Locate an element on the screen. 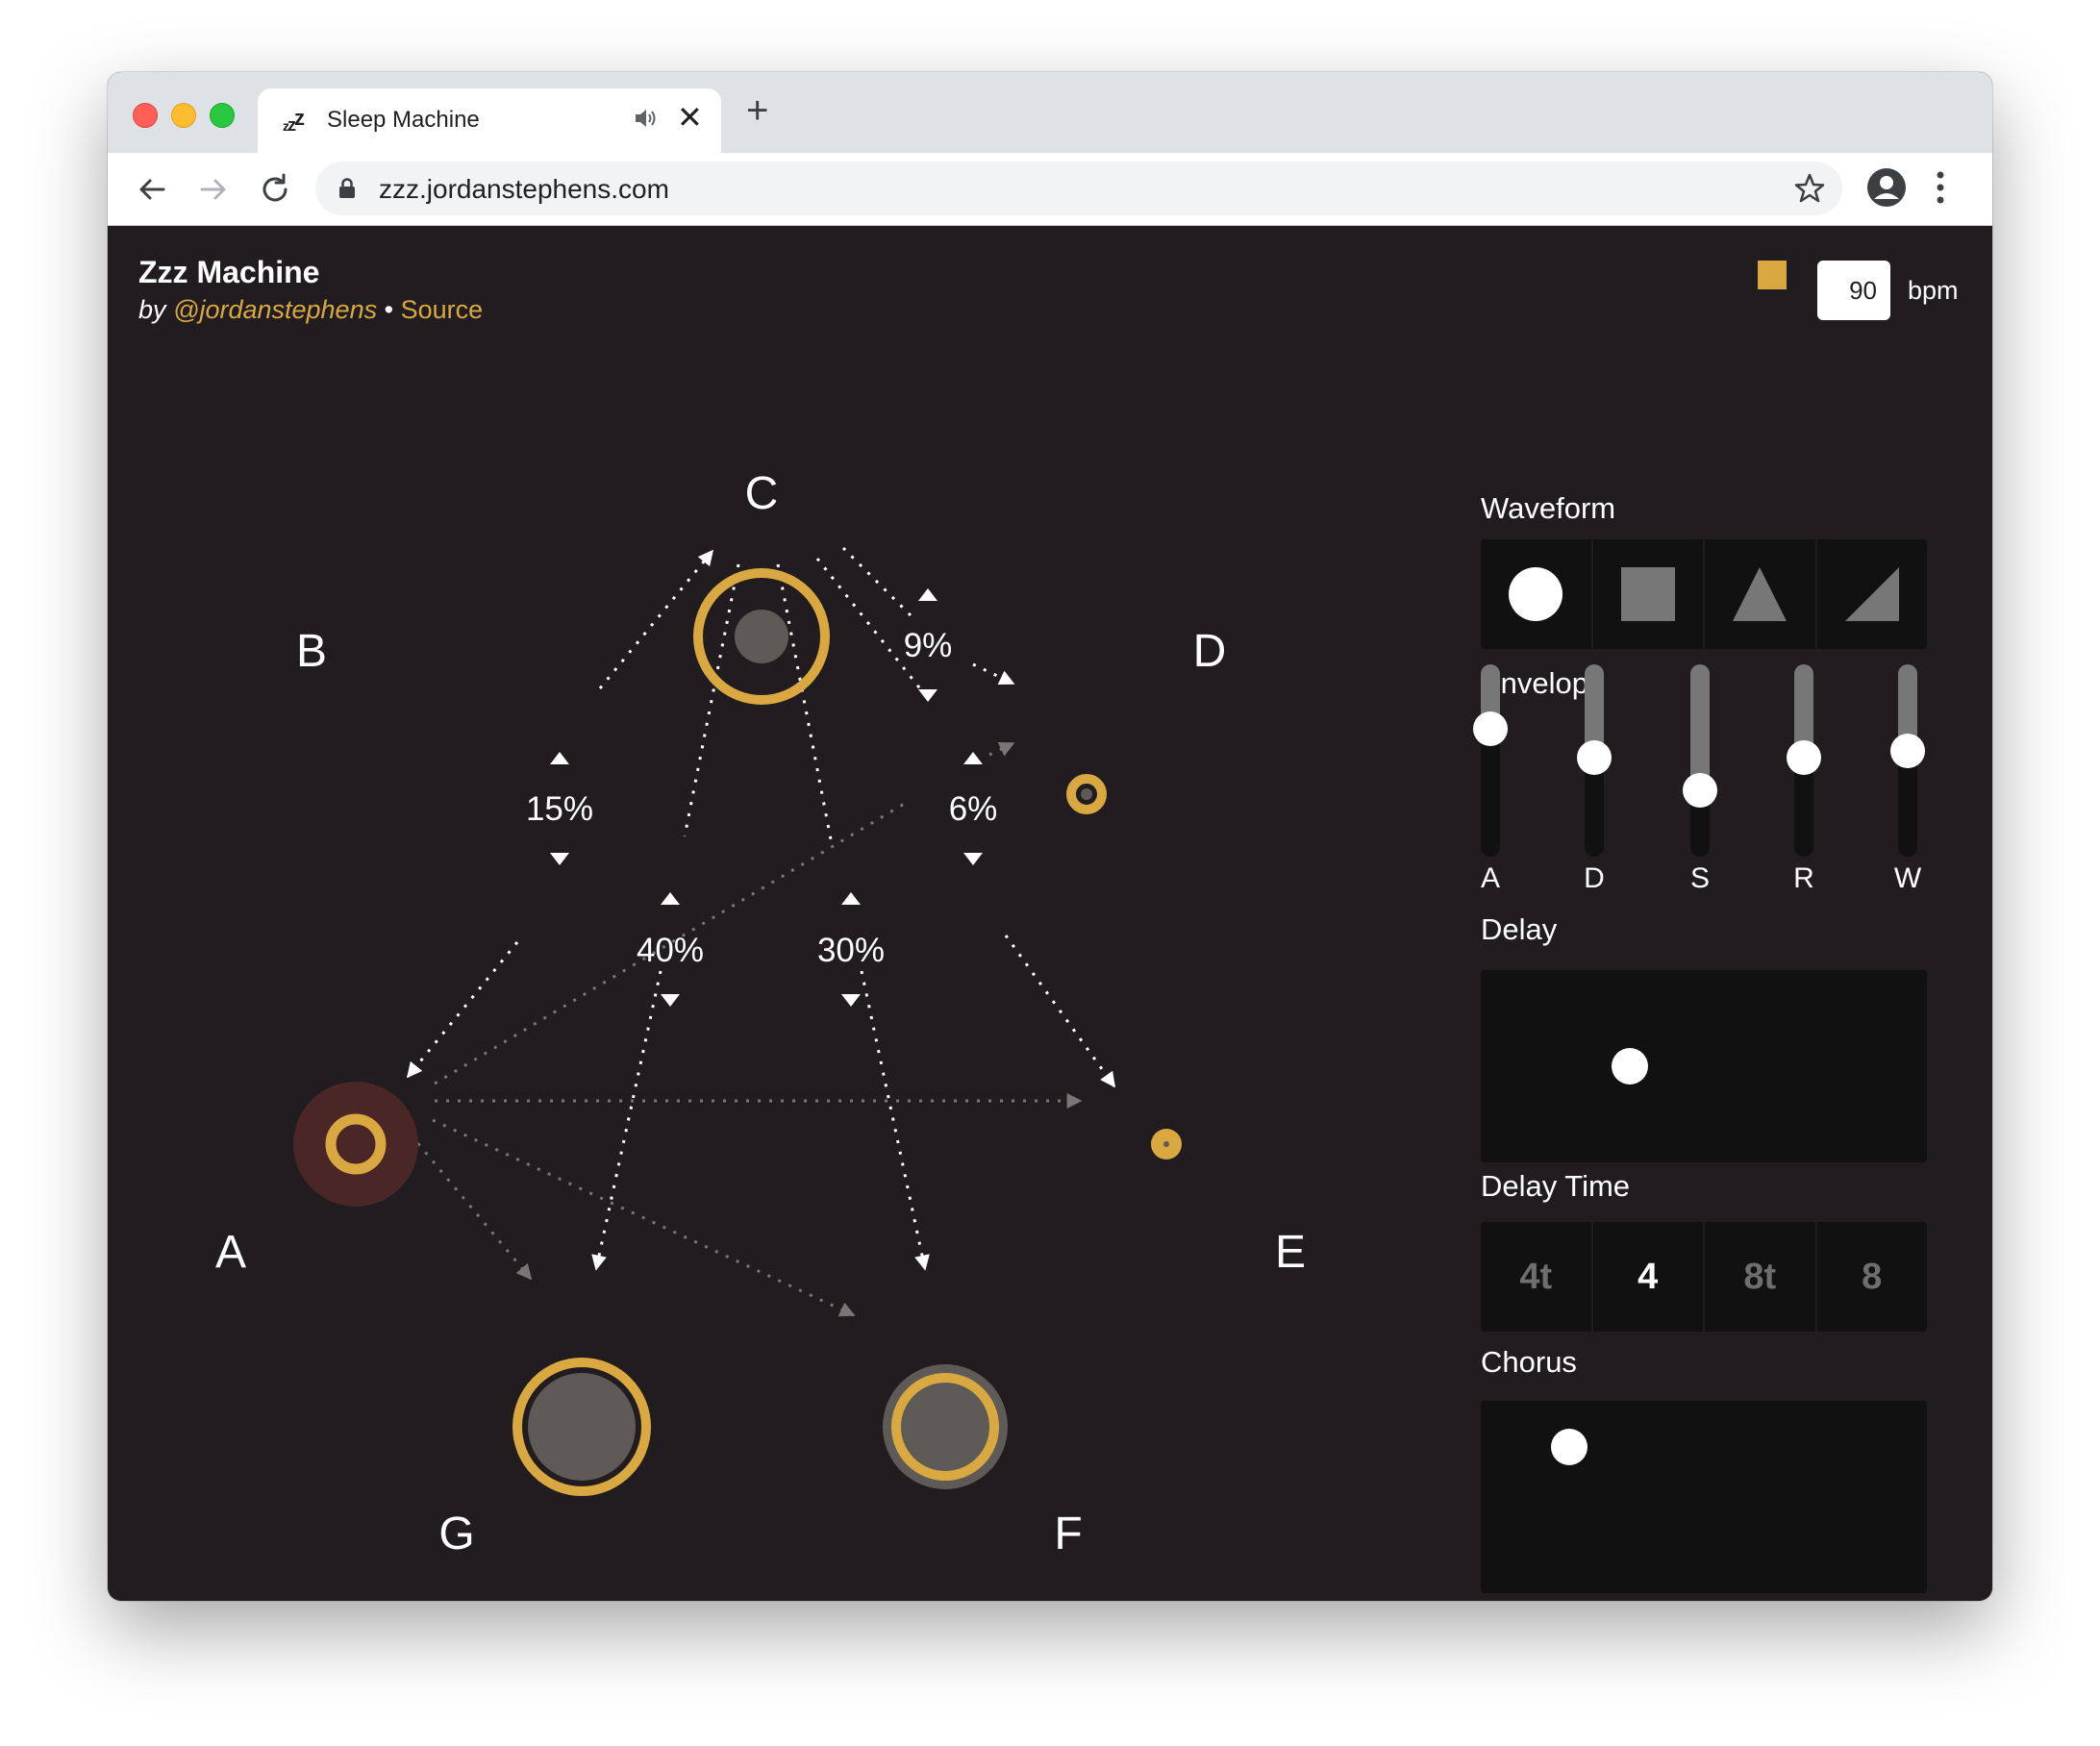  envelope-slider-d is located at coordinates (1594, 761).